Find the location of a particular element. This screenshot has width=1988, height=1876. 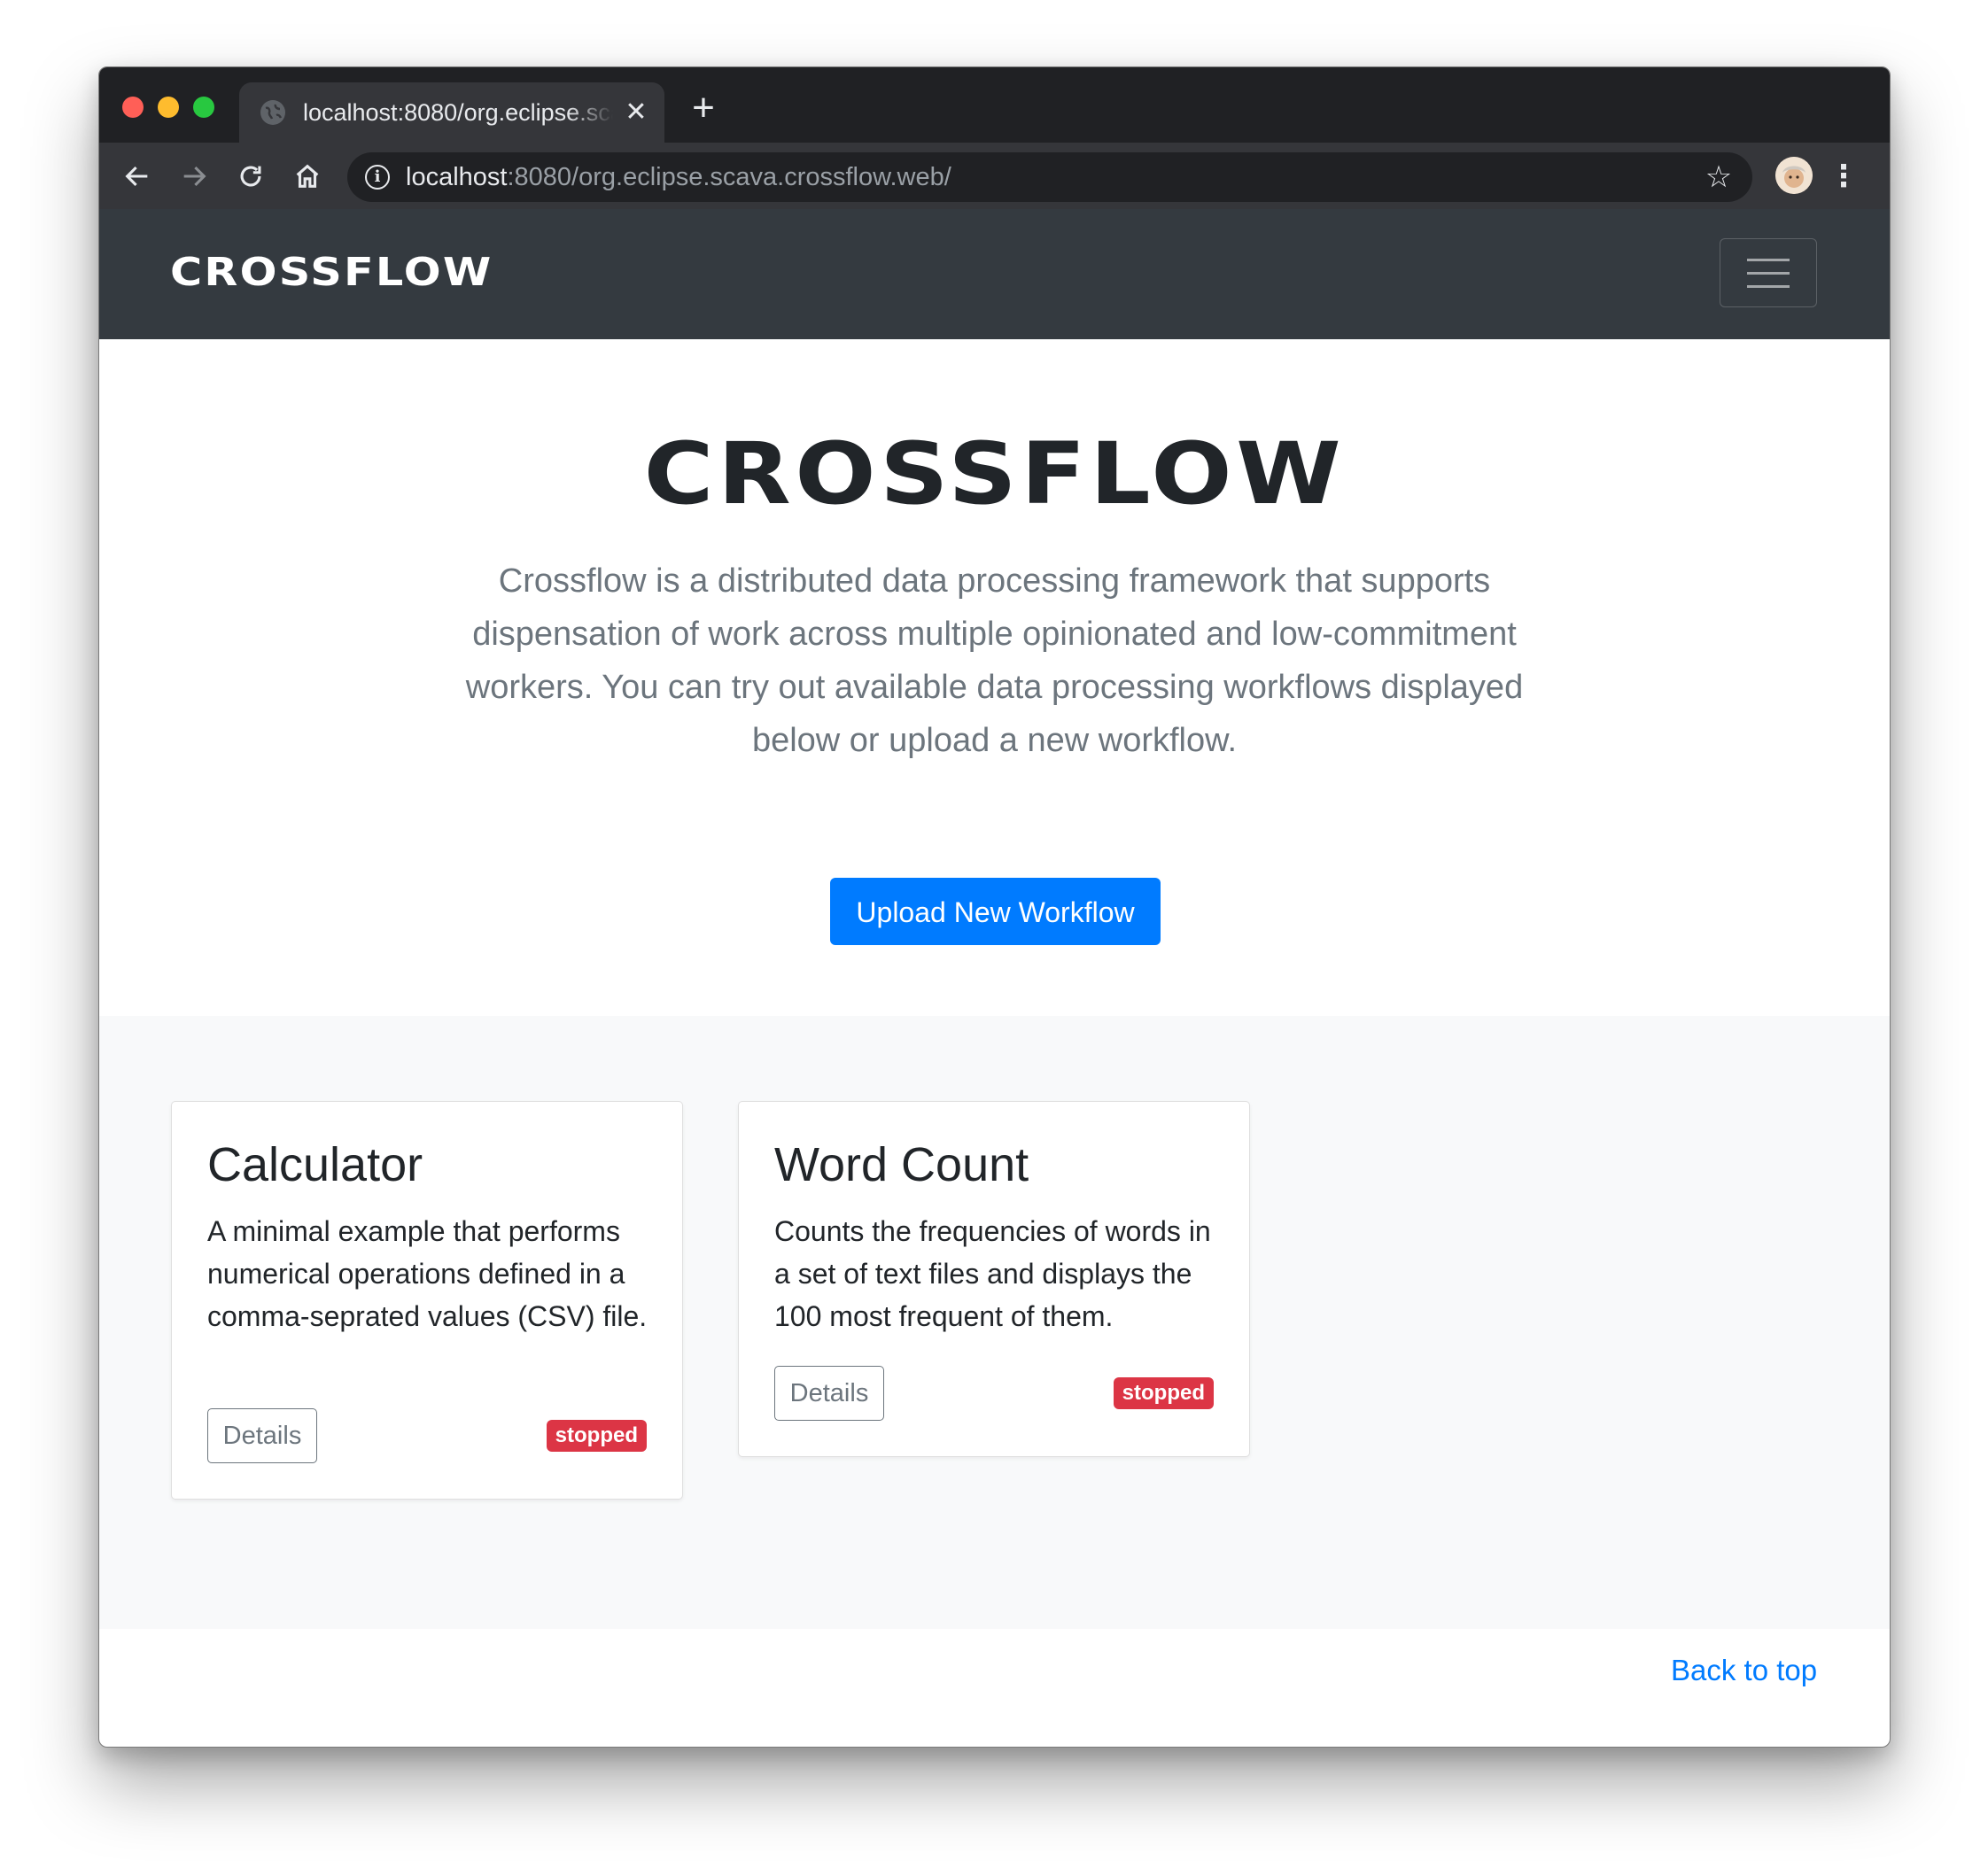

card-title: Word Count is located at coordinates (901, 1164).